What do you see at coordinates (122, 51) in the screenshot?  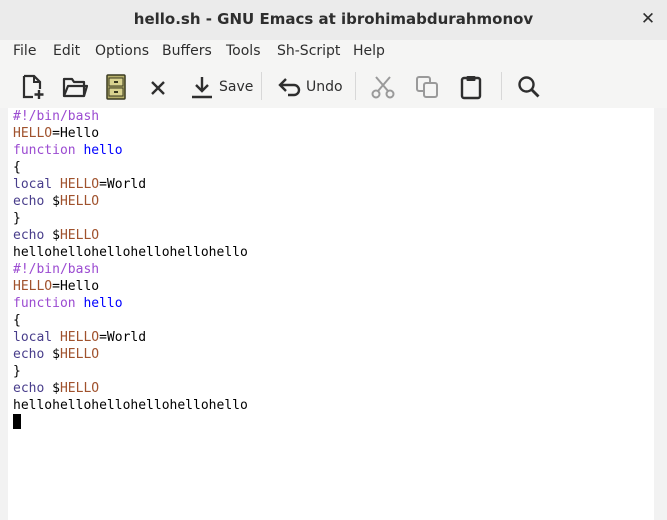 I see `menu-options: Options` at bounding box center [122, 51].